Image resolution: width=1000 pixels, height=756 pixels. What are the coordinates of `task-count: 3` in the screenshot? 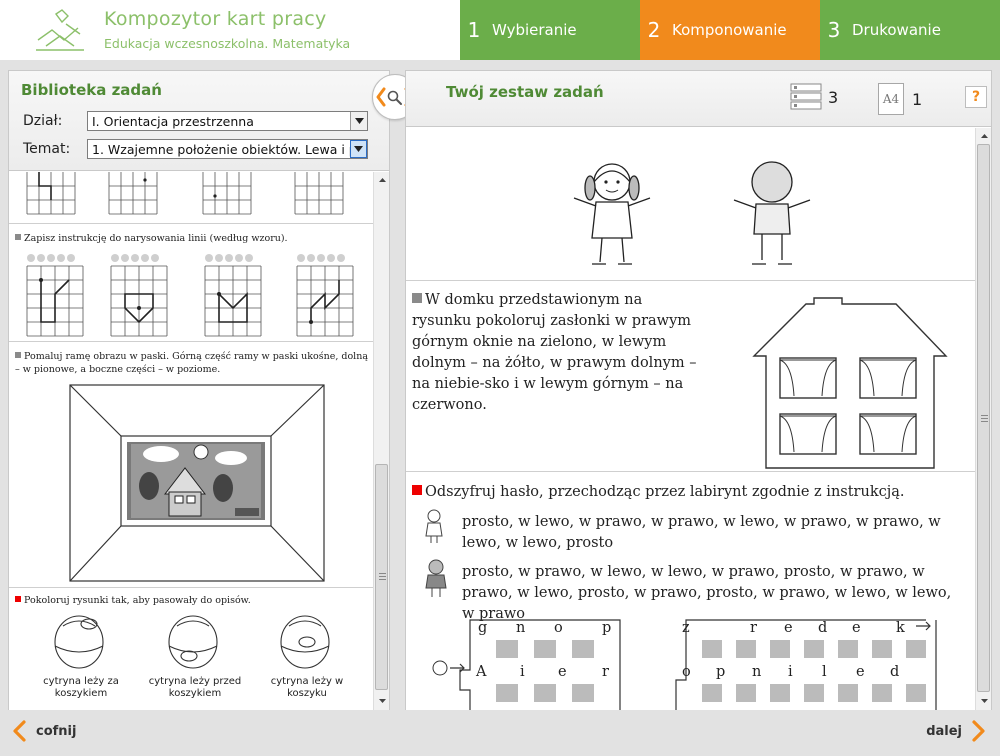 It's located at (814, 97).